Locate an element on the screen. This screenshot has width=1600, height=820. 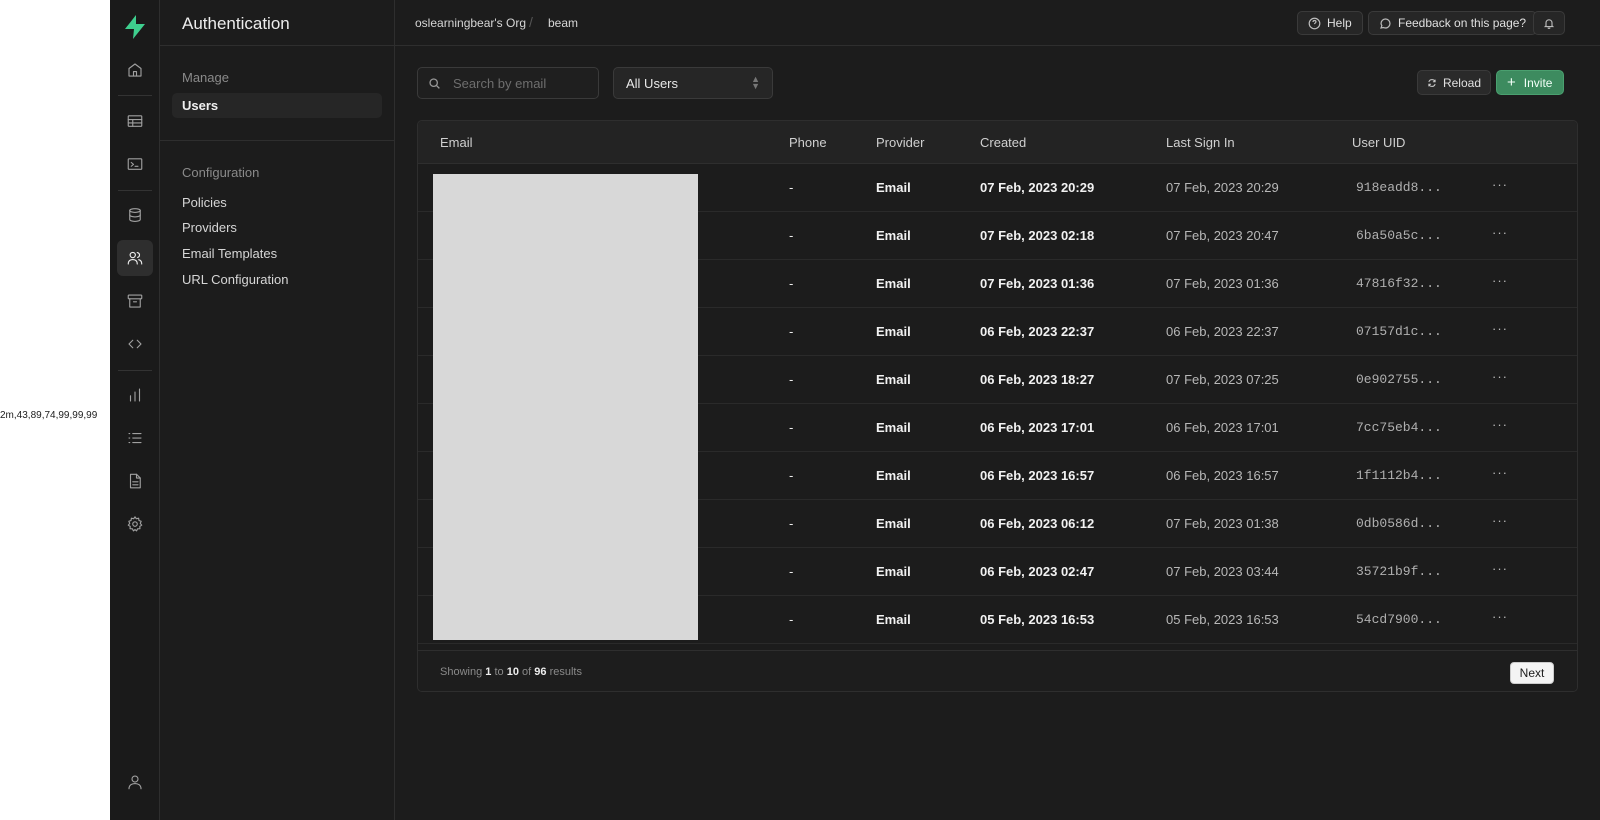
search-field is located at coordinates (508, 83).